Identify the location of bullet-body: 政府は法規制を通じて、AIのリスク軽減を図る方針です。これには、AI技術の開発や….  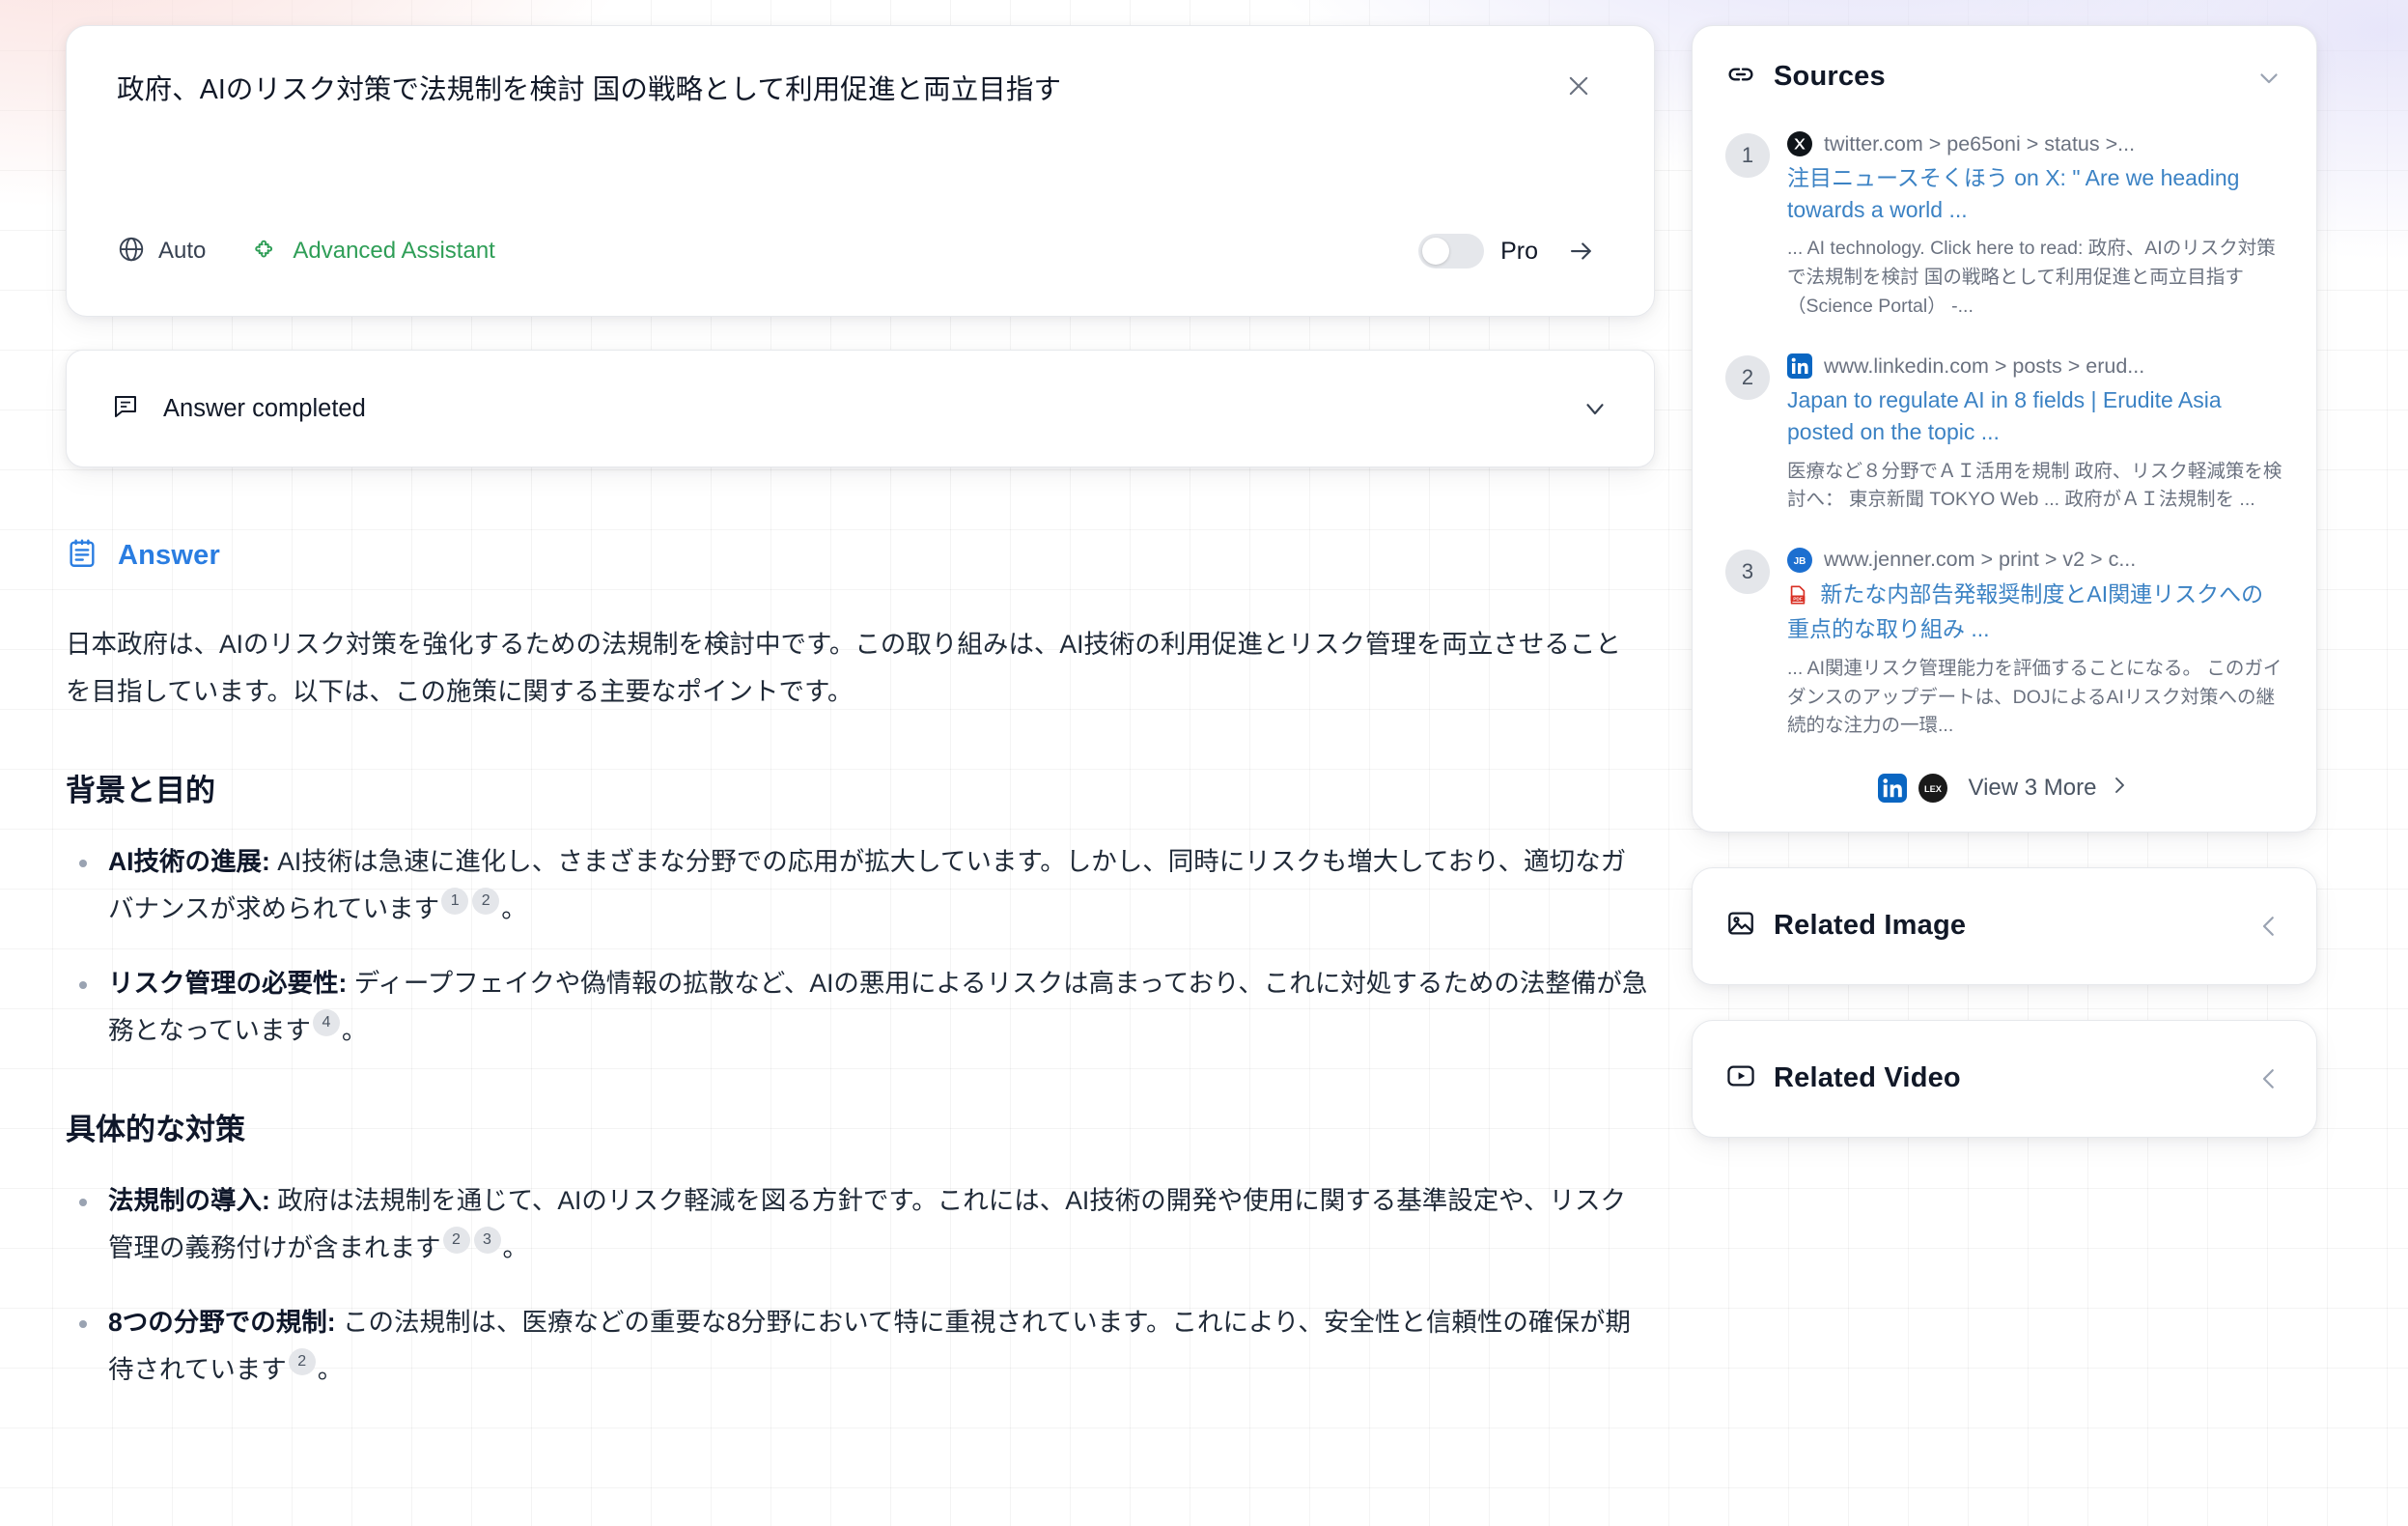
(867, 1224).